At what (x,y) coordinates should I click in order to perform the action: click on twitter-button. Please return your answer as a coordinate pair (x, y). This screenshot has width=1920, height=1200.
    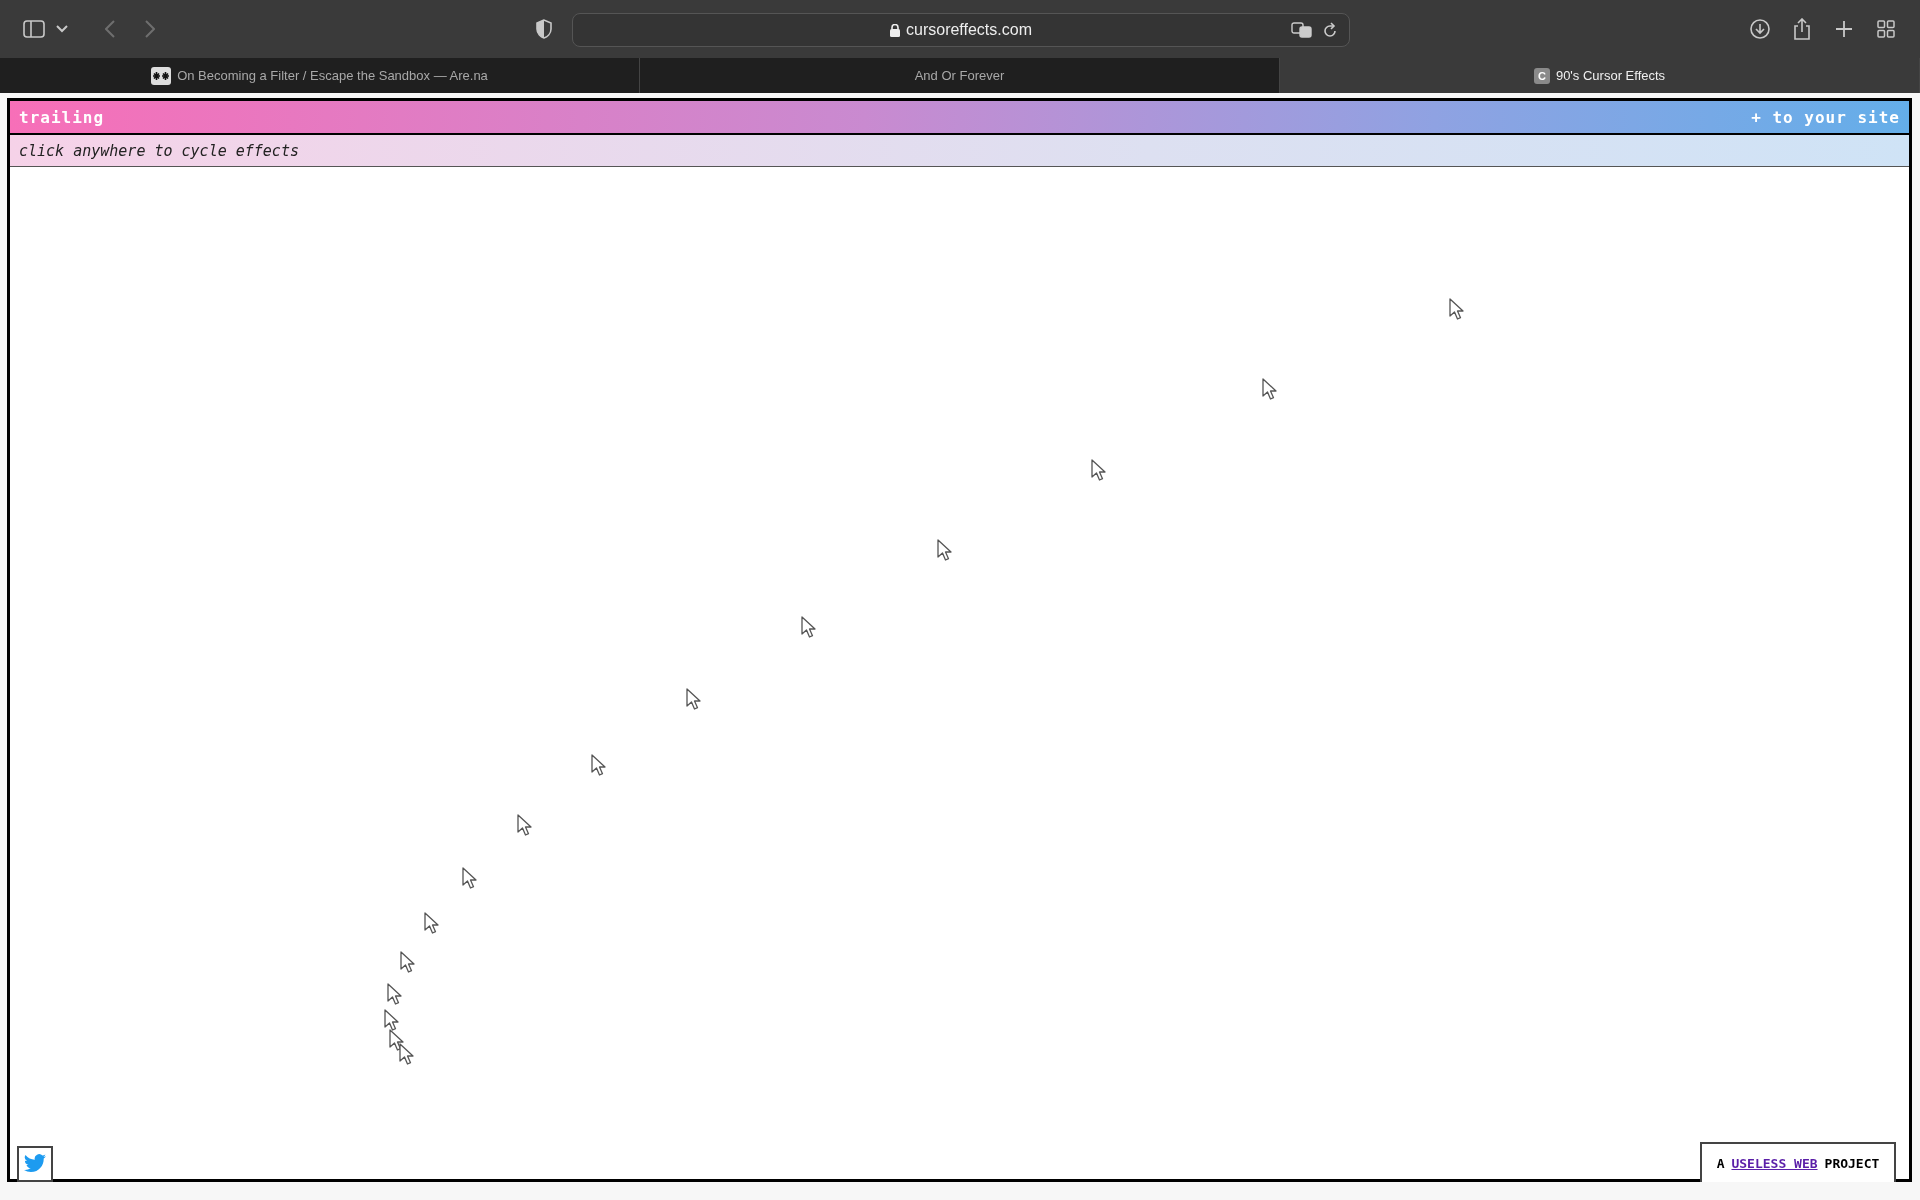
    Looking at the image, I should click on (35, 1164).